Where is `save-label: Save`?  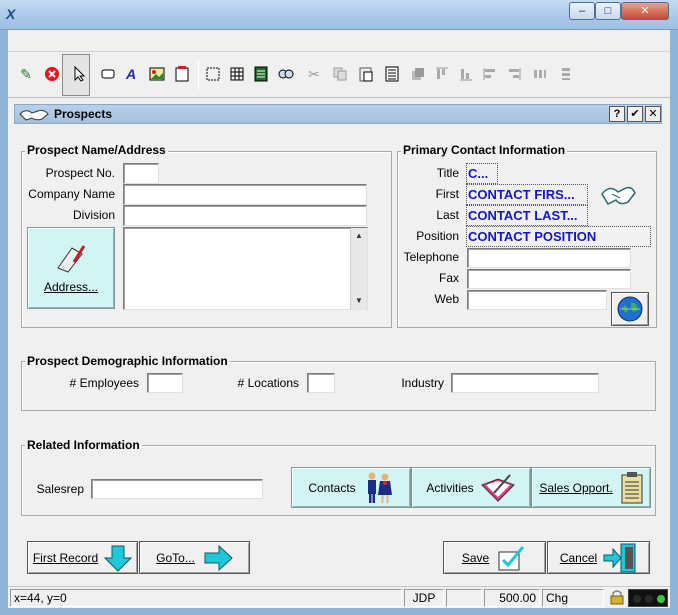
save-label: Save is located at coordinates (475, 557).